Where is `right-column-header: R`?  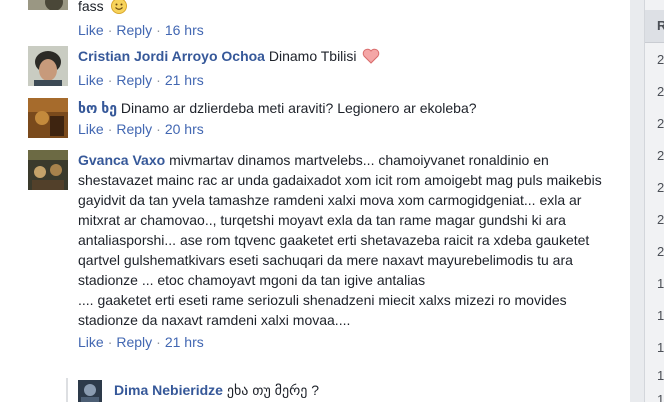
right-column-header: R is located at coordinates (654, 26).